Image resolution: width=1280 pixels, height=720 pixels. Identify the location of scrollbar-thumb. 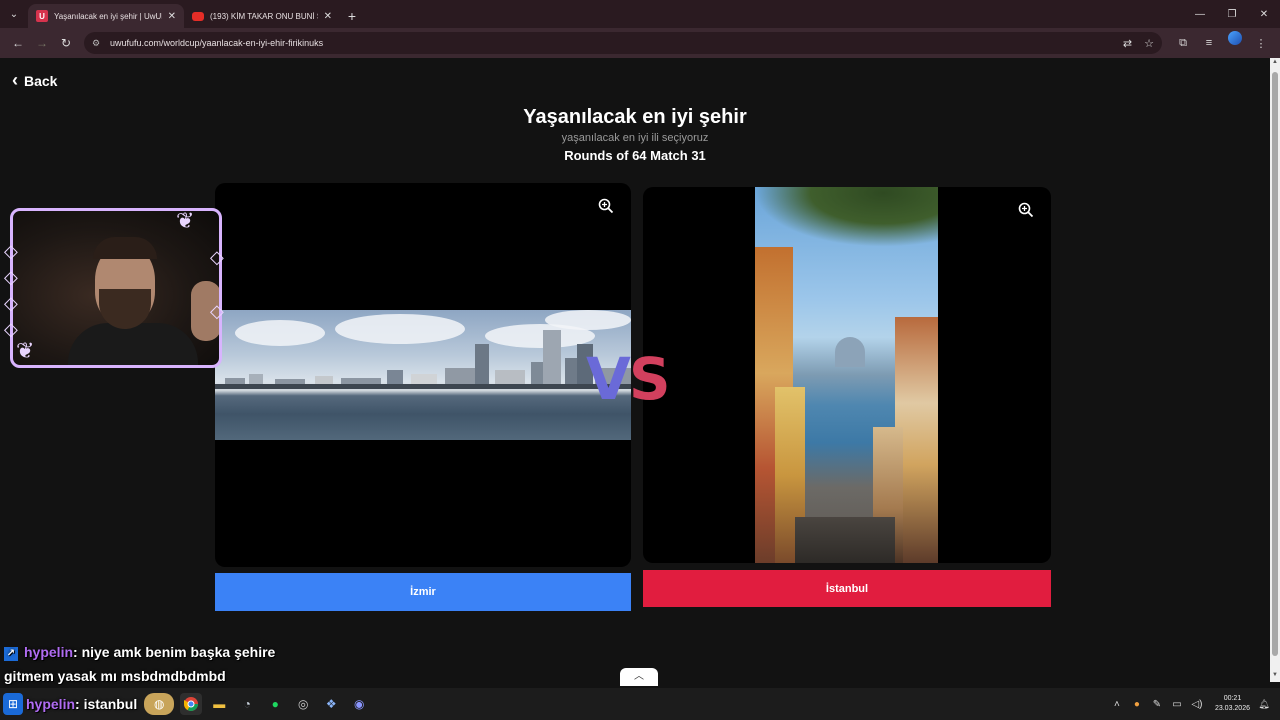
(1275, 364).